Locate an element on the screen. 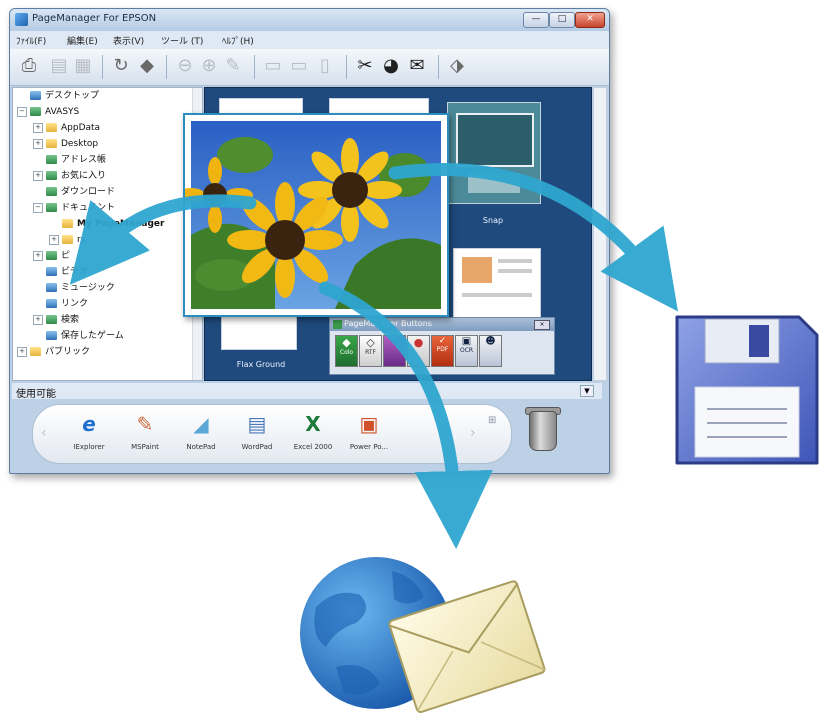 The height and width of the screenshot is (720, 821). floppy-disk-icon is located at coordinates (747, 390).